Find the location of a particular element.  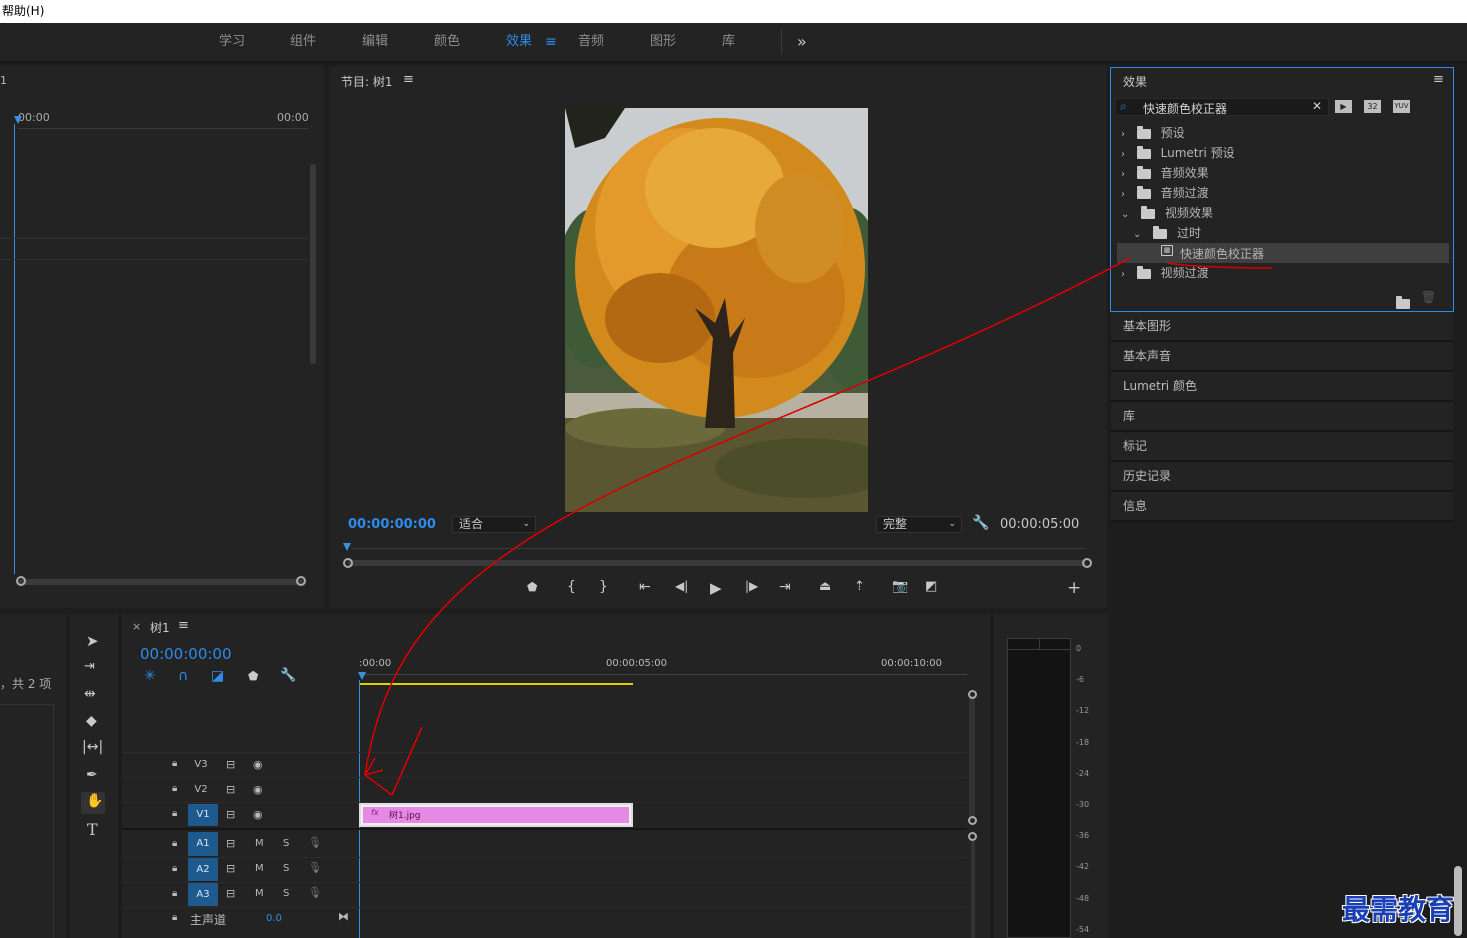

watermark: 最需教育 is located at coordinates (1398, 909).